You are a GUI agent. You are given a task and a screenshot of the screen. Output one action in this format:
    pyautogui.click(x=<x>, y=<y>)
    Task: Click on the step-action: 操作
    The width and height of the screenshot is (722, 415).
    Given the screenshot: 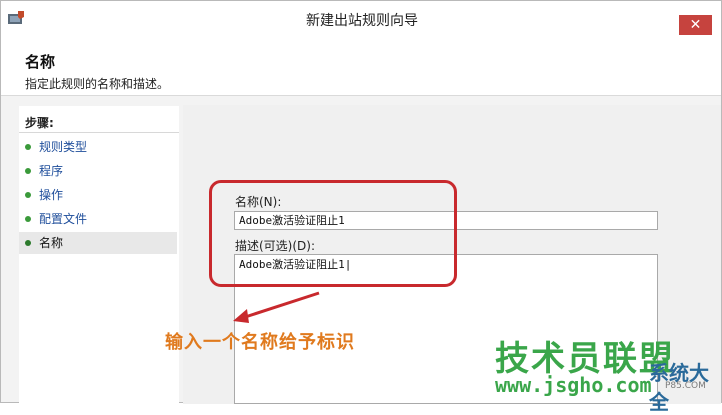 What is the action you would take?
    pyautogui.click(x=98, y=195)
    